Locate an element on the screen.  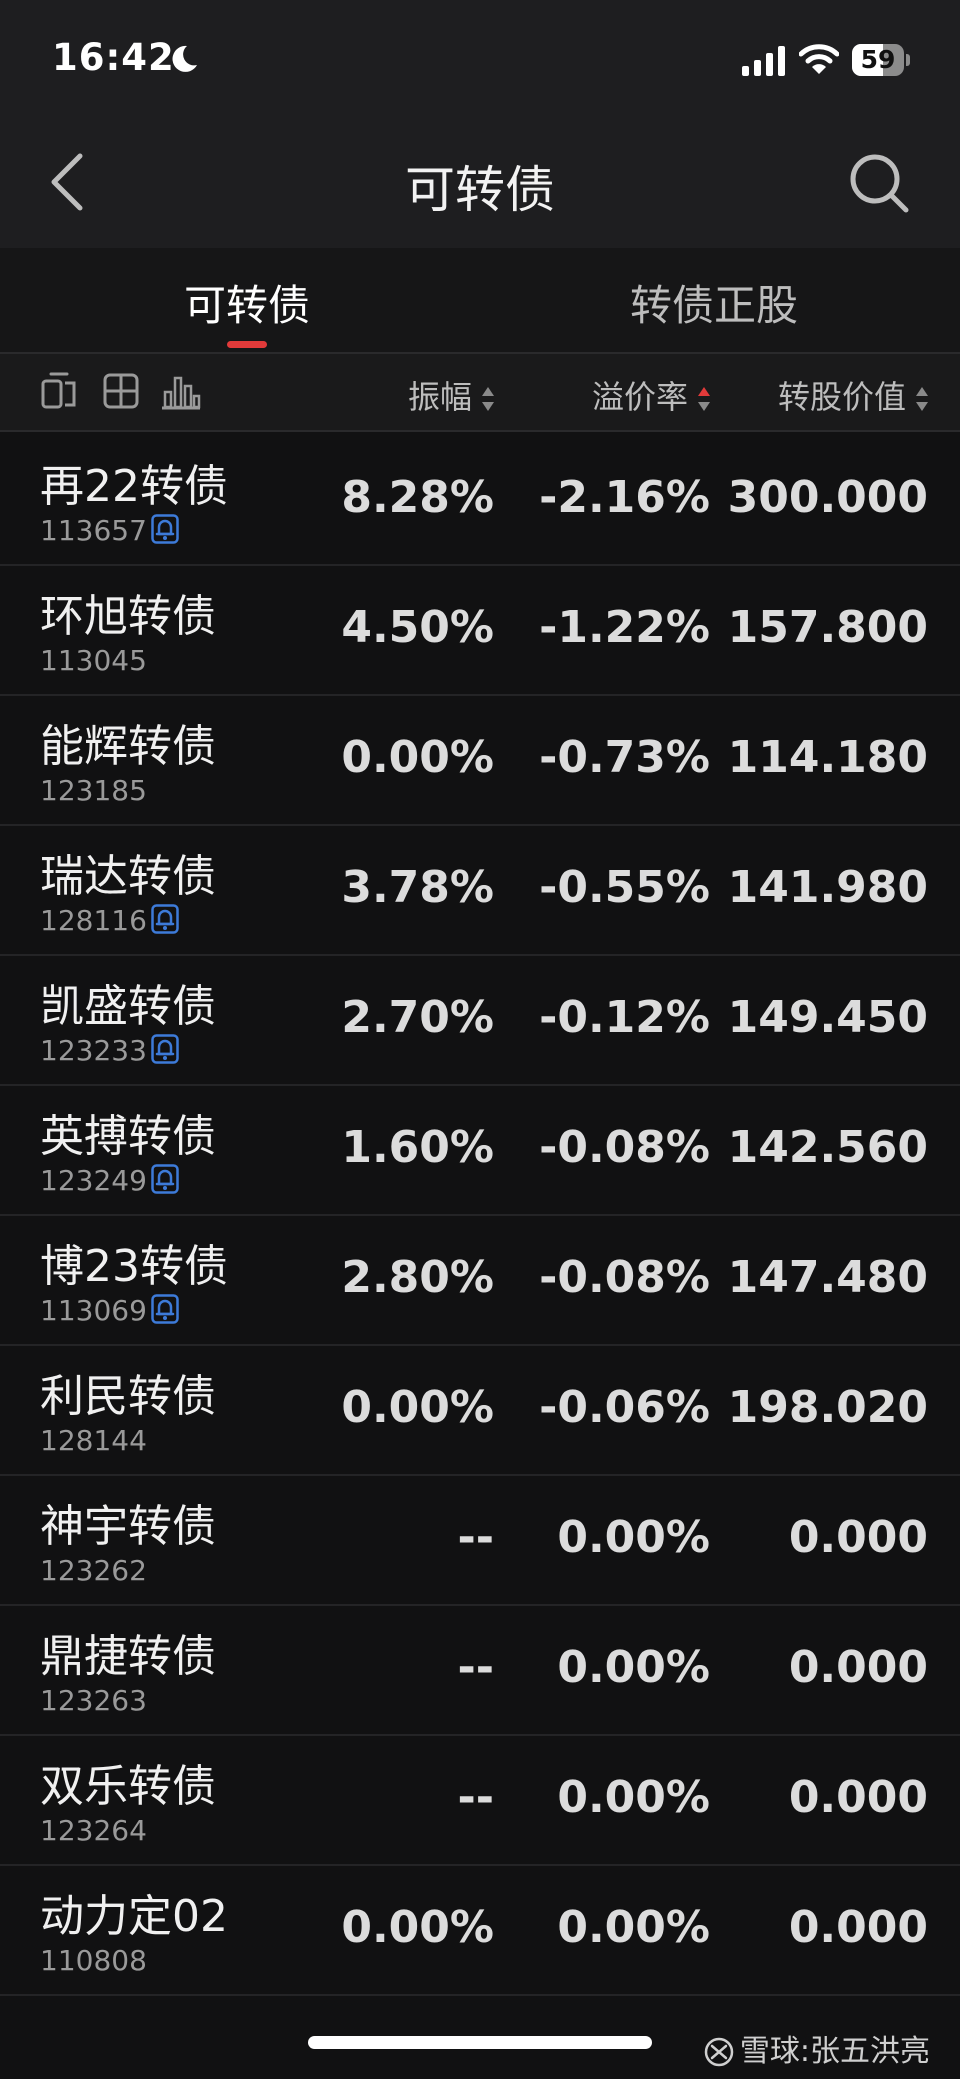
conversion-value: 114.180 is located at coordinates (827, 757).